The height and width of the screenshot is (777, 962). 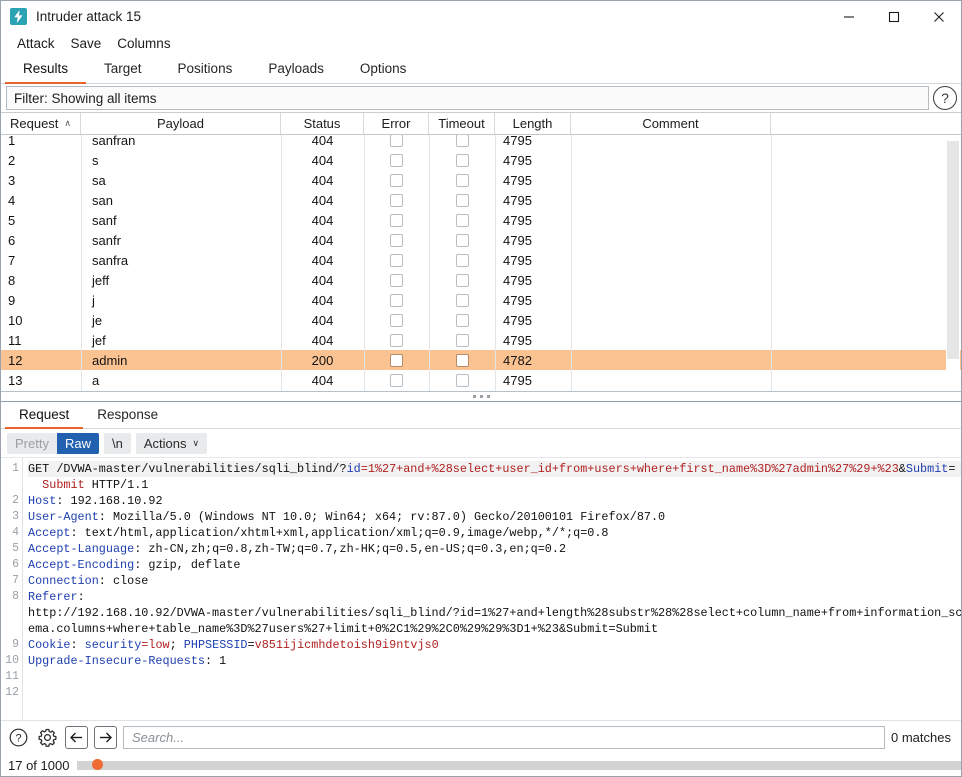 I want to click on cell-request: 7, so click(x=12, y=260).